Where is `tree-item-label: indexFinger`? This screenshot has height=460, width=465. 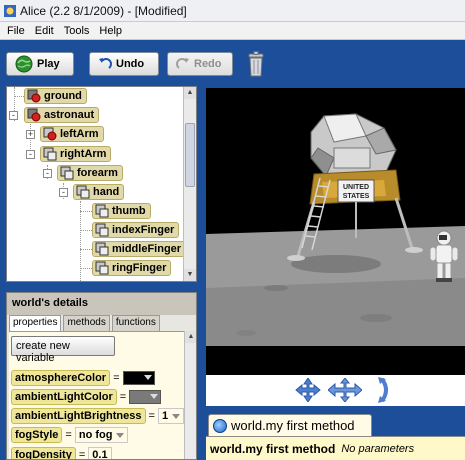 tree-item-label: indexFinger is located at coordinates (143, 230).